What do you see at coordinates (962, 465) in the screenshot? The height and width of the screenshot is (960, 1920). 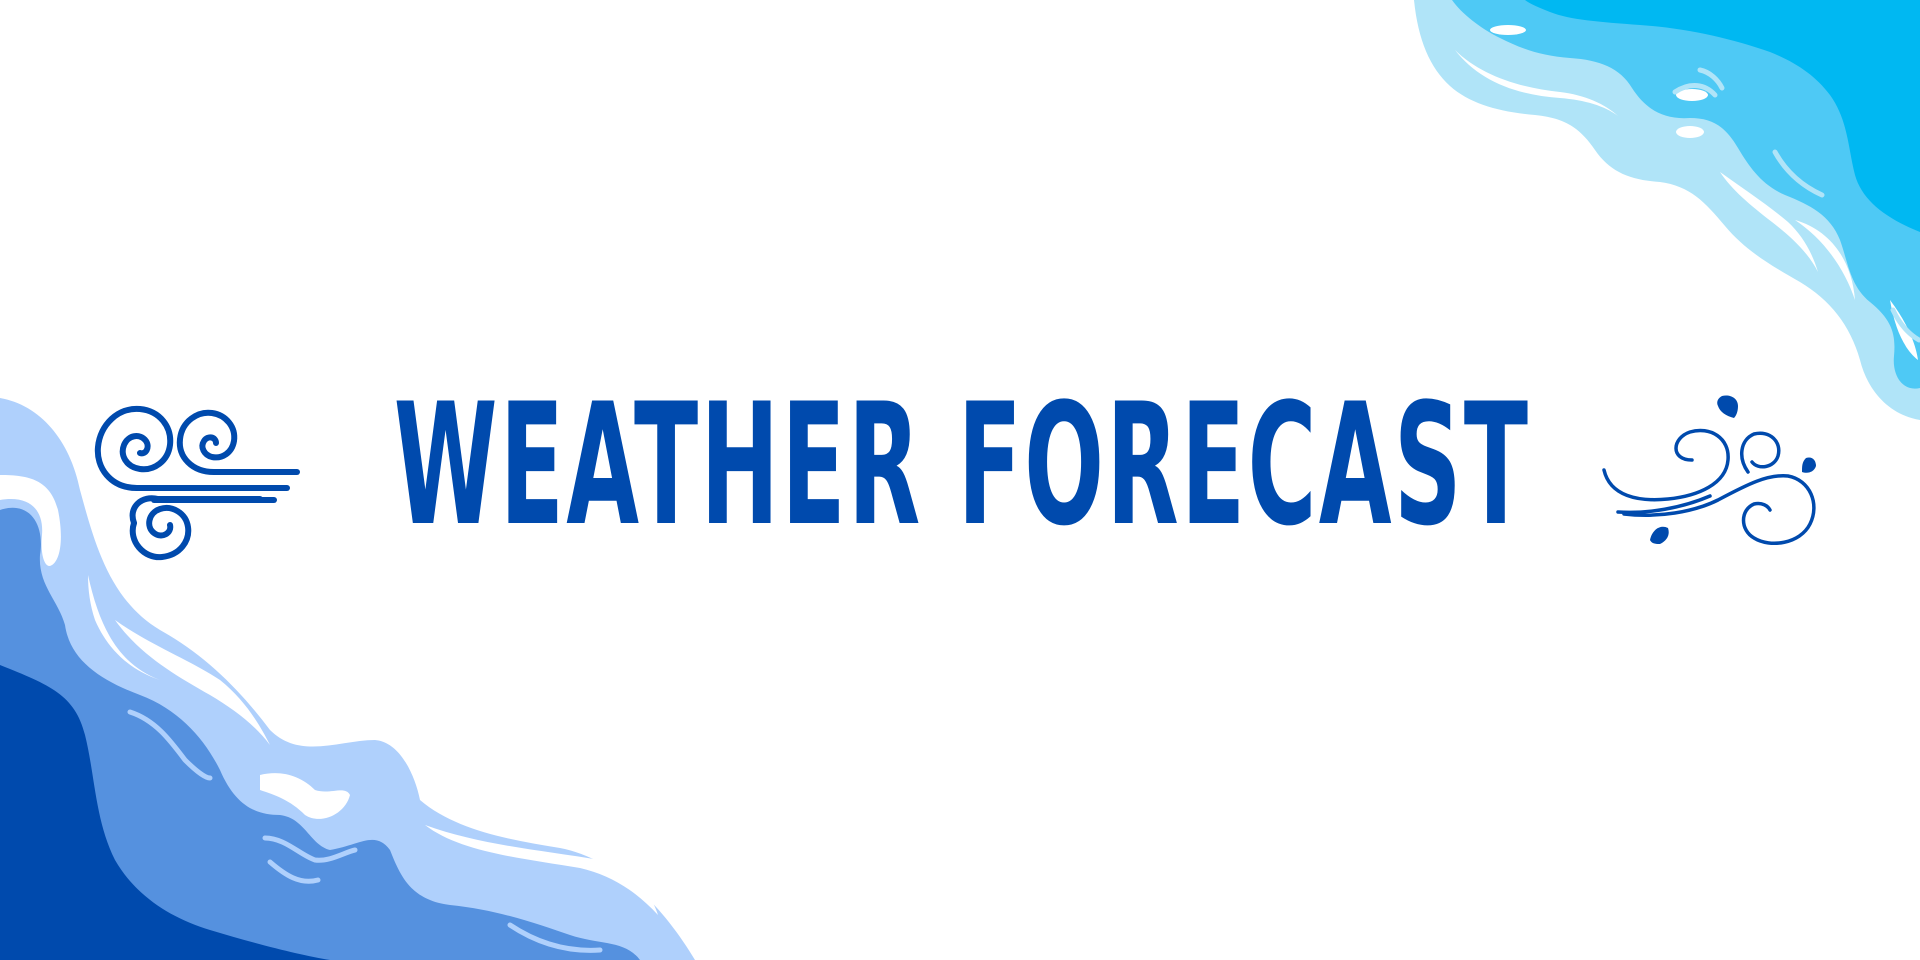 I see `page-title: WEATHER FORECAST` at bounding box center [962, 465].